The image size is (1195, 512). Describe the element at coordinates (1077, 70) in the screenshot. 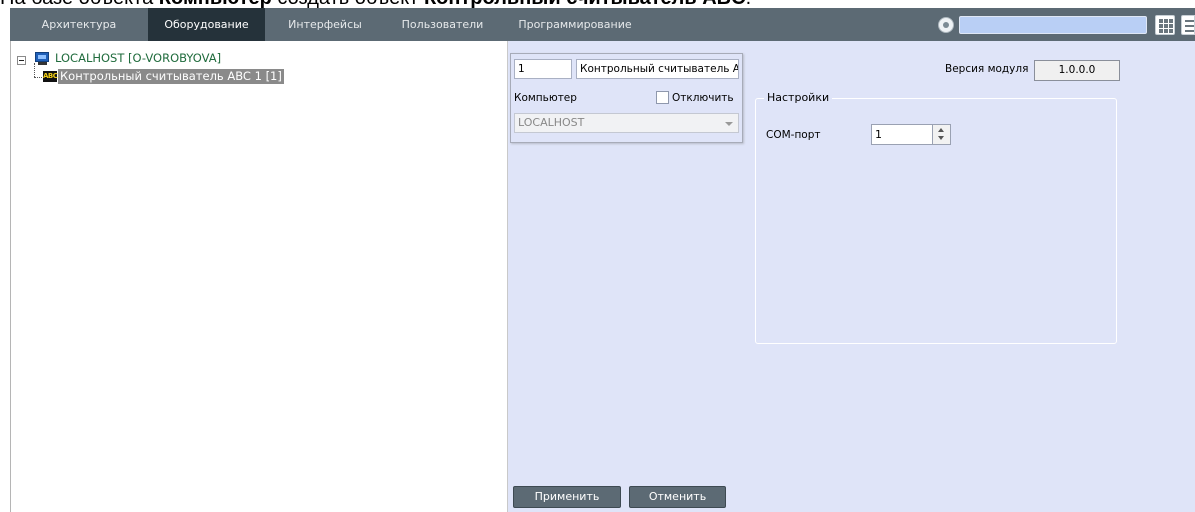

I see `module-version-field: 1.0.0.0` at that location.